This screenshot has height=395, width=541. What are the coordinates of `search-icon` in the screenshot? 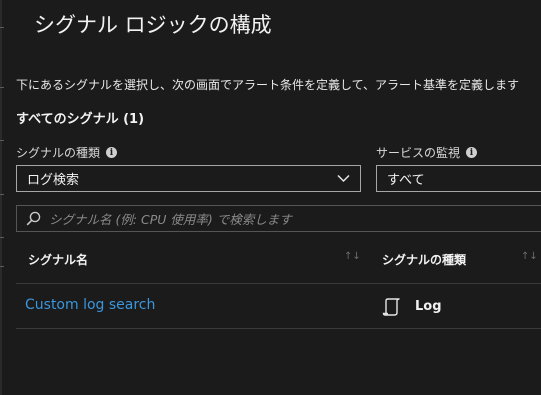 It's located at (33, 218).